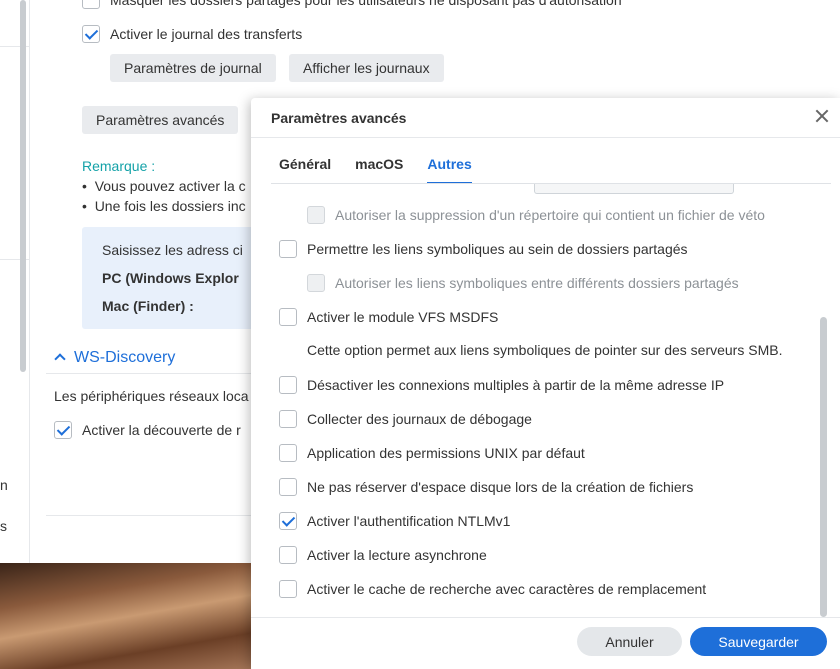  What do you see at coordinates (151, 515) in the screenshot?
I see `panel-divider` at bounding box center [151, 515].